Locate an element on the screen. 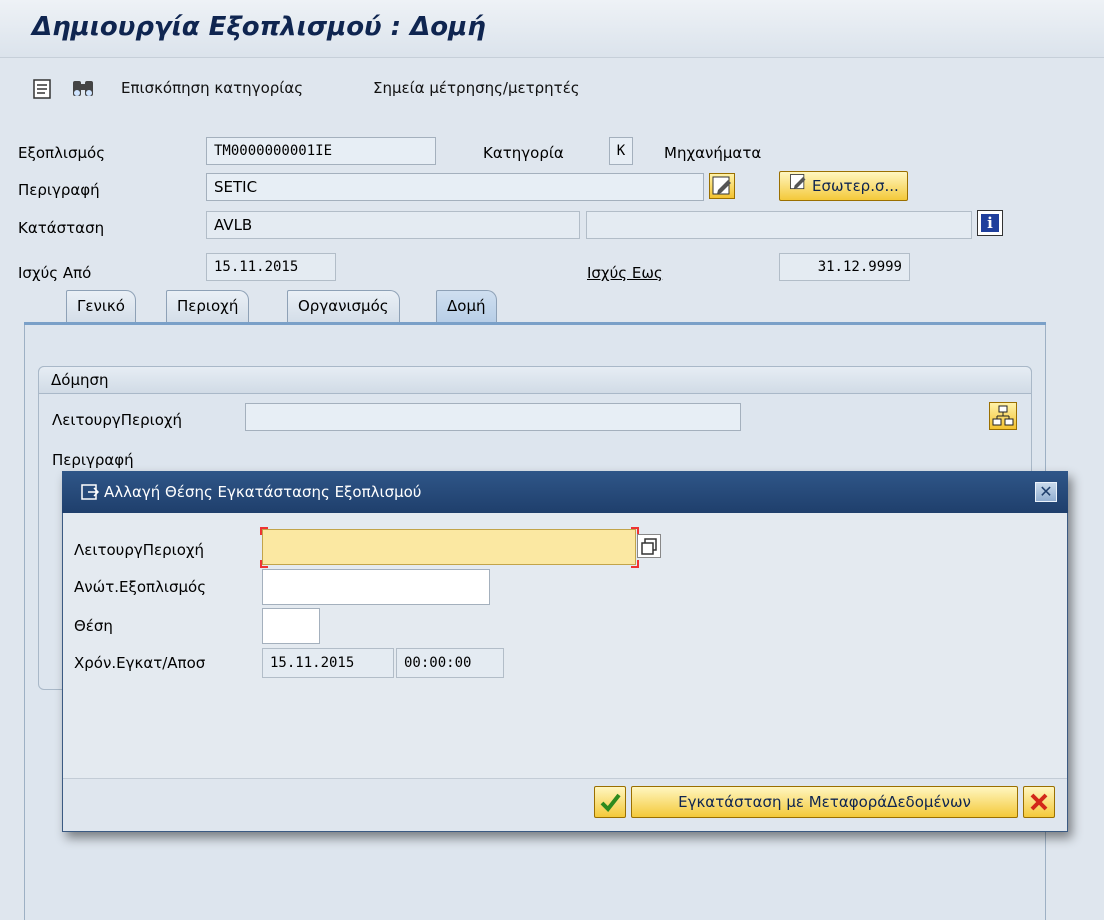  dialog-window-icon is located at coordinates (90, 492).